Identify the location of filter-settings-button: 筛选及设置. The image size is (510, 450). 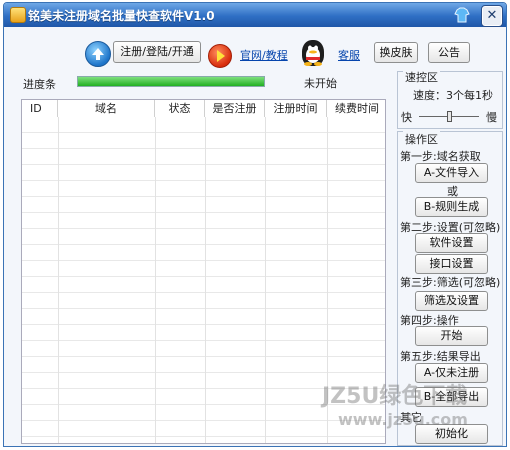
(451, 301).